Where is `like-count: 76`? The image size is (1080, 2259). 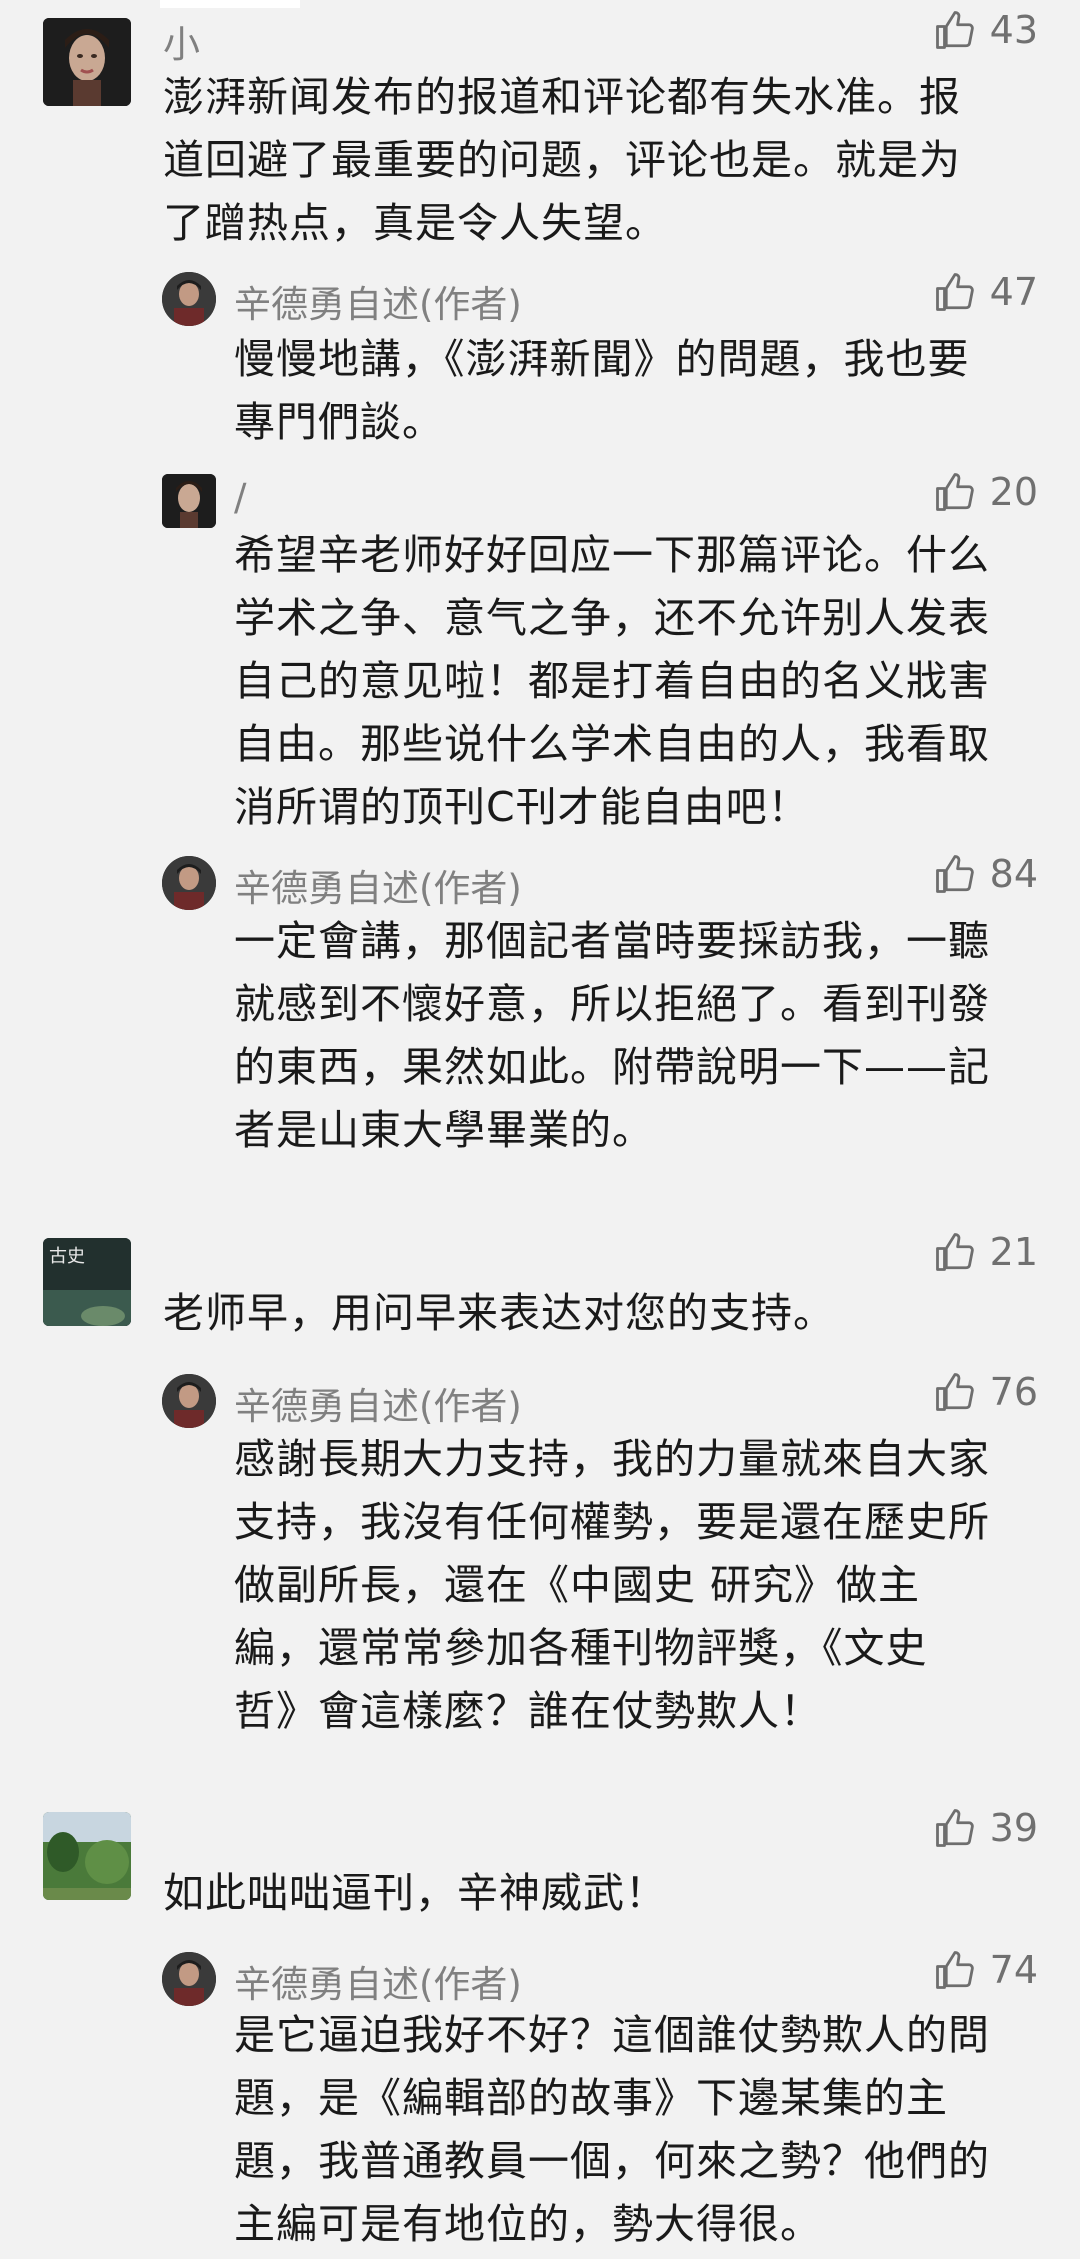 like-count: 76 is located at coordinates (1013, 1392).